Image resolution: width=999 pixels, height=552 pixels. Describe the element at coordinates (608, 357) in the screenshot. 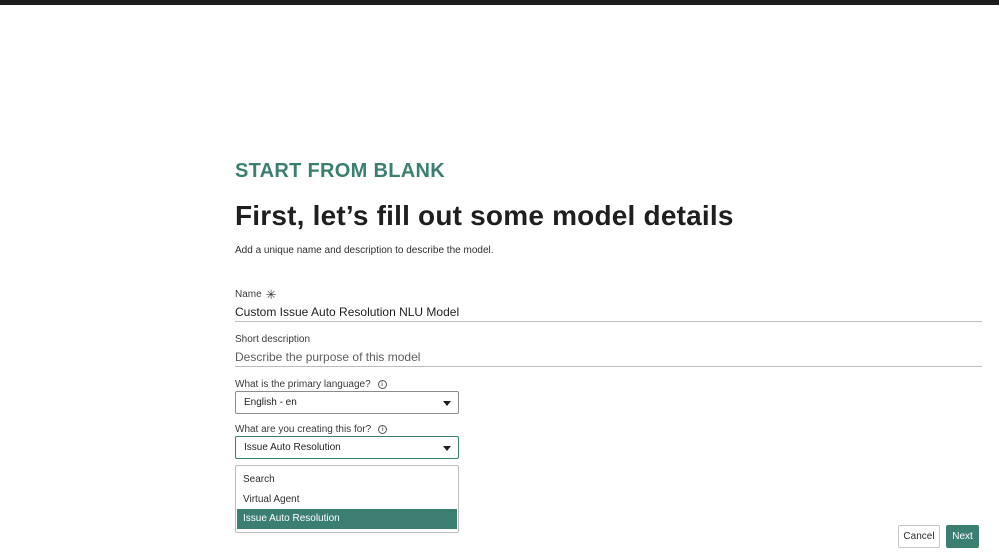

I see `short-description-input` at that location.